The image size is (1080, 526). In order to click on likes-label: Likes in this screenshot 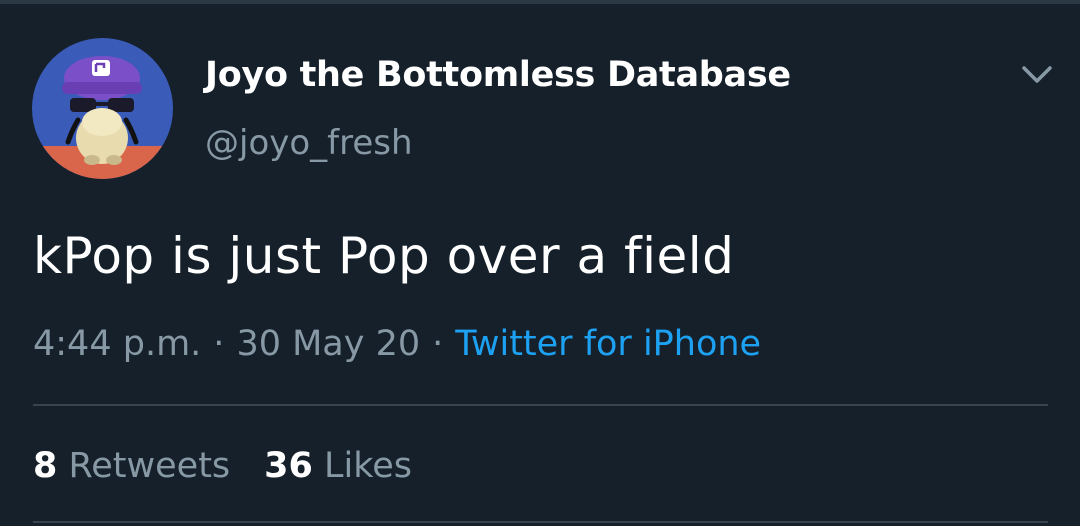, I will do `click(368, 466)`.